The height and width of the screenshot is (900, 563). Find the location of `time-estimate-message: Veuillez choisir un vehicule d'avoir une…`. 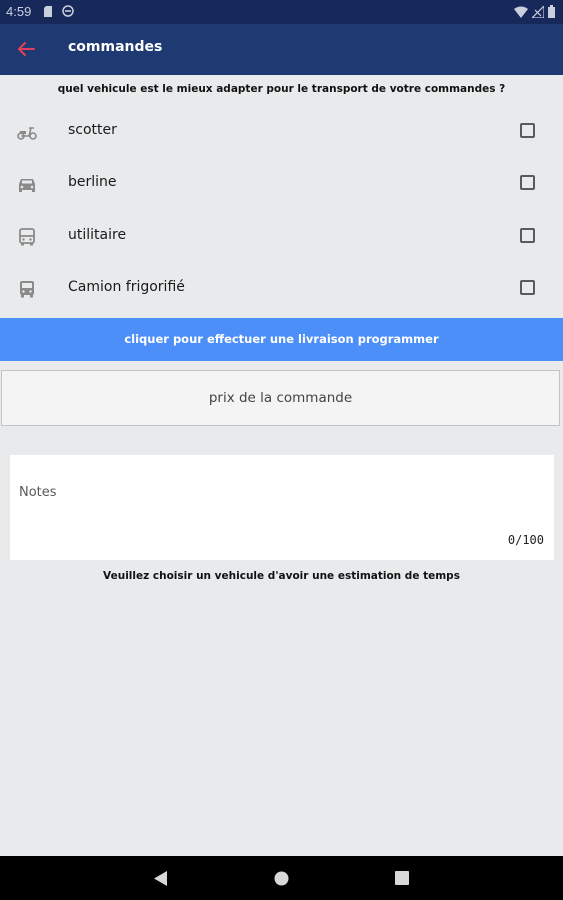

time-estimate-message: Veuillez choisir un vehicule d'avoir une… is located at coordinates (281, 576).